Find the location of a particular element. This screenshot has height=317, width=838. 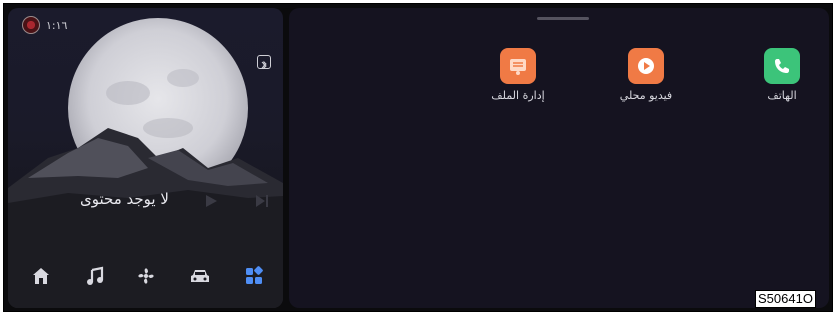

app-phone: الهاتف is located at coordinates (782, 75).